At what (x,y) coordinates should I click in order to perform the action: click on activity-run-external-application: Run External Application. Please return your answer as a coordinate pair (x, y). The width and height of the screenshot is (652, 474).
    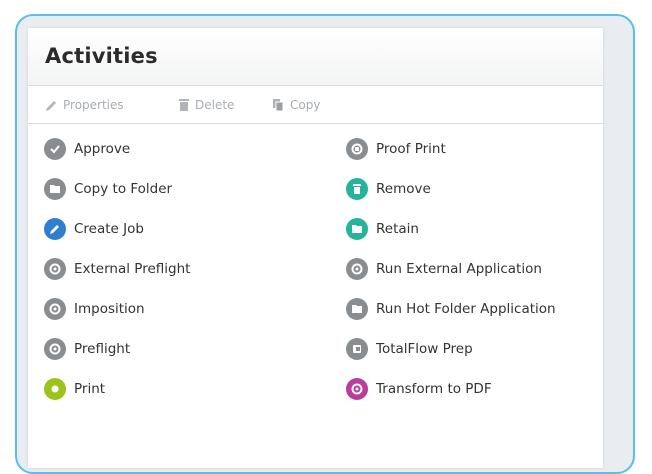
    Looking at the image, I should click on (444, 269).